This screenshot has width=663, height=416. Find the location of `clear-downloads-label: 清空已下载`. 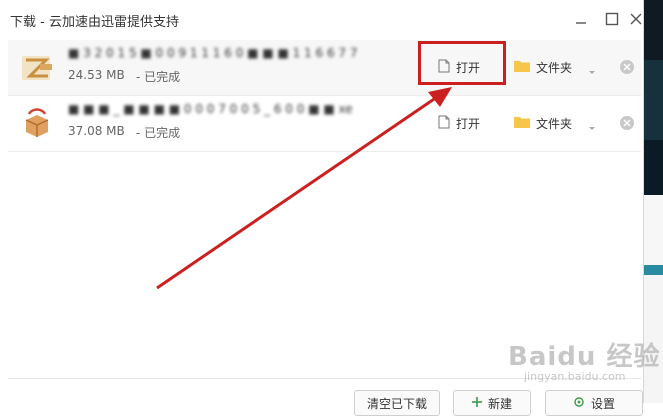

clear-downloads-label: 清空已下载 is located at coordinates (396, 403).